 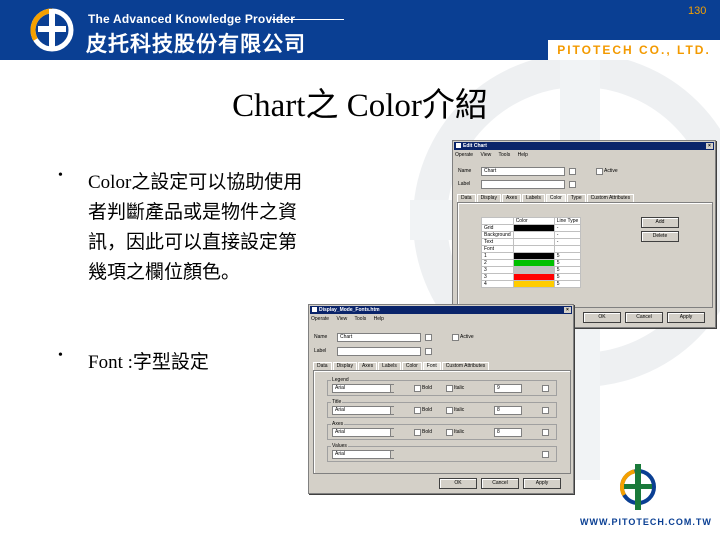 What do you see at coordinates (646, 522) in the screenshot?
I see `website-url: WWW.PITOTECH.COM.TW` at bounding box center [646, 522].